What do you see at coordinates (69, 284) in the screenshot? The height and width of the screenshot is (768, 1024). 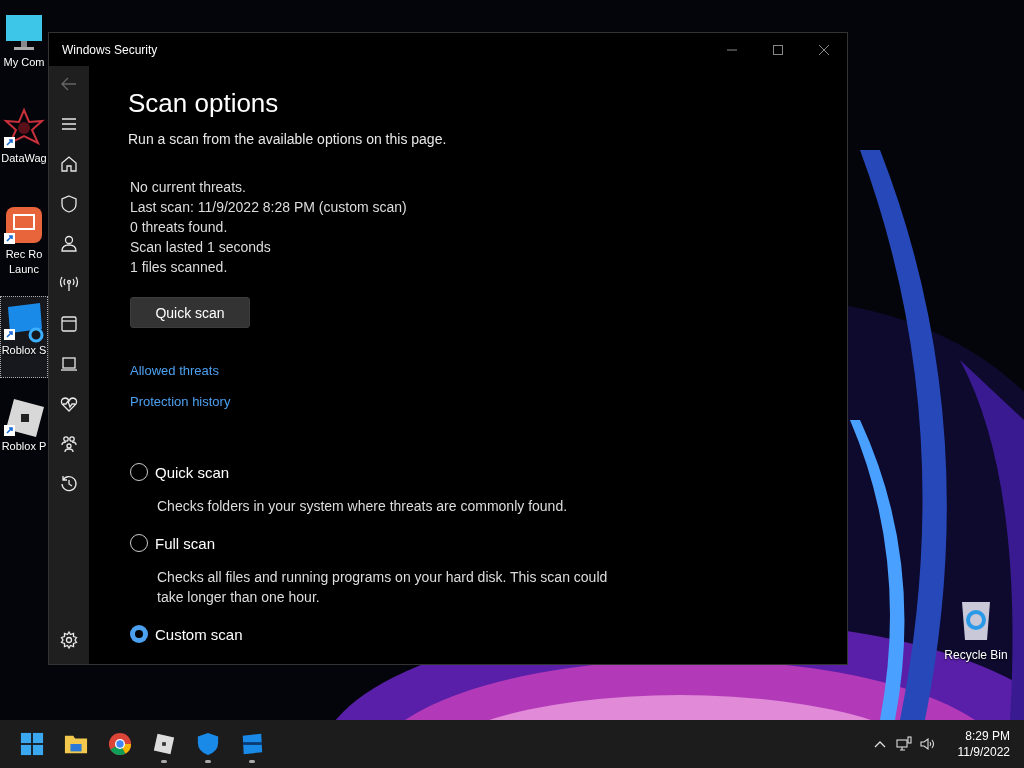 I see `antenna-icon` at bounding box center [69, 284].